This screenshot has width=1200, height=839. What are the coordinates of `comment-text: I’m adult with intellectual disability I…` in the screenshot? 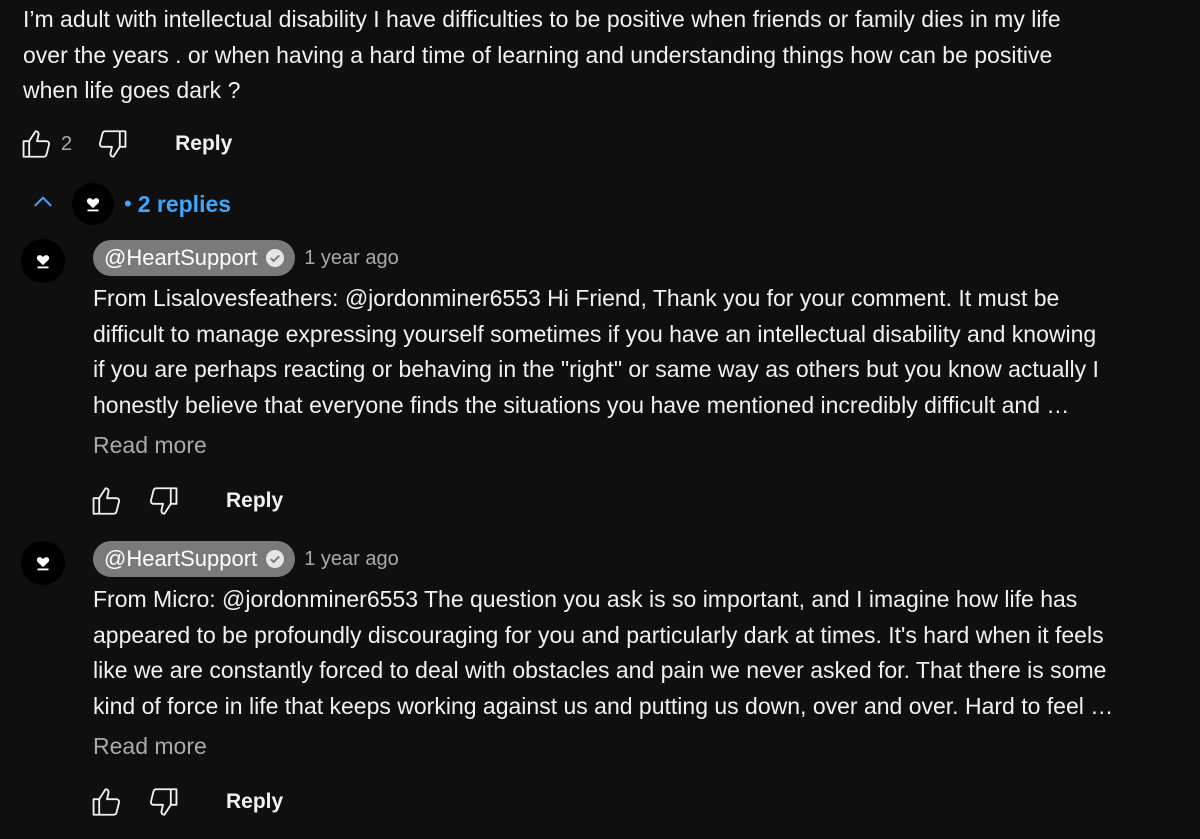 It's located at (542, 54).